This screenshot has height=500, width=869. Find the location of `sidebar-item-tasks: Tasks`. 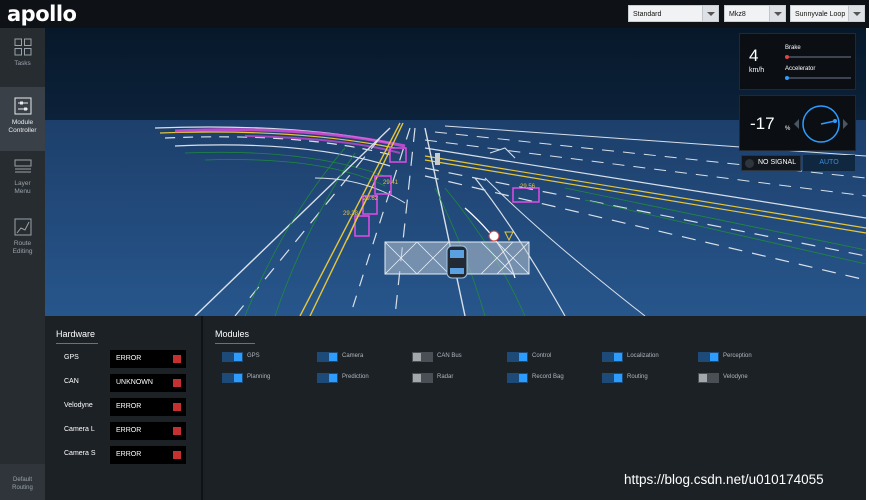

sidebar-item-tasks: Tasks is located at coordinates (22, 58).